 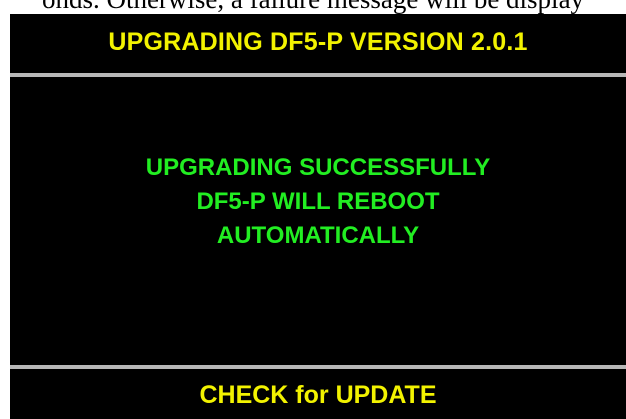 What do you see at coordinates (318, 42) in the screenshot?
I see `upgrade-title: UPGRADING DF5-P VERSION 2.0.1` at bounding box center [318, 42].